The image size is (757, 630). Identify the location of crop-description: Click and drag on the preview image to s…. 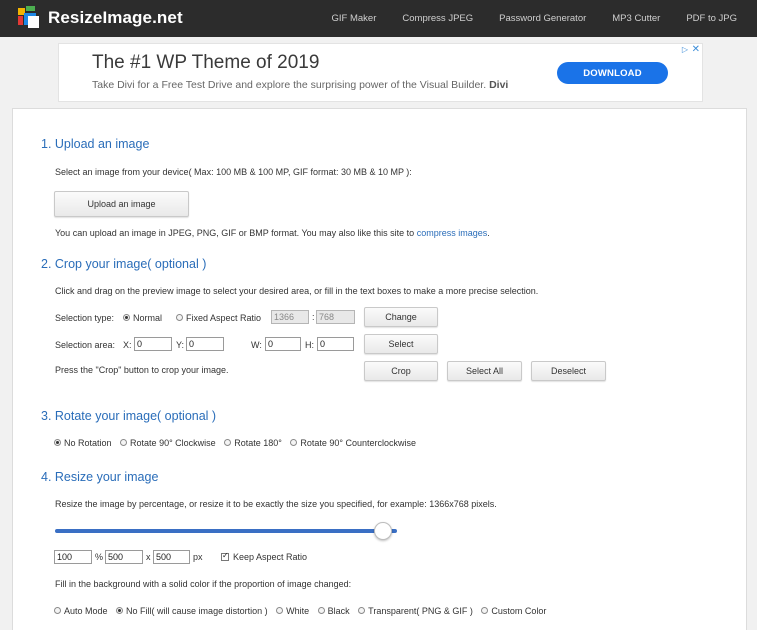
(297, 291).